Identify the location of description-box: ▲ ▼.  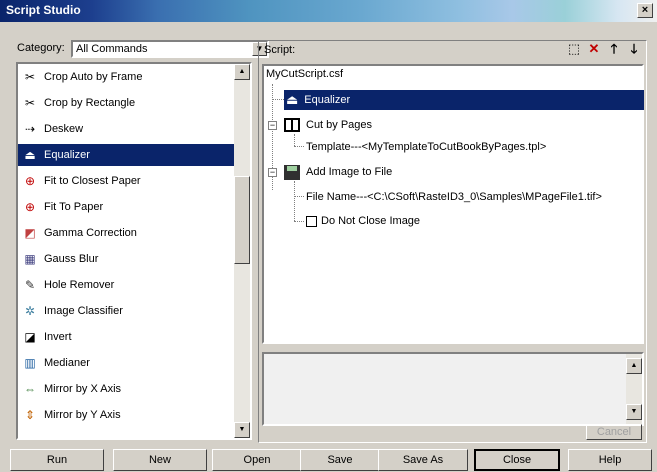
(453, 389).